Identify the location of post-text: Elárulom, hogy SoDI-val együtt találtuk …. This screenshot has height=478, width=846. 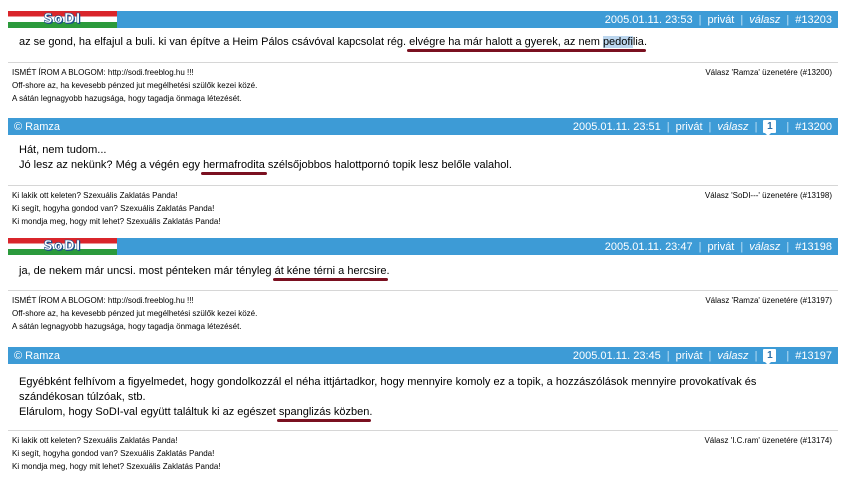
(149, 412).